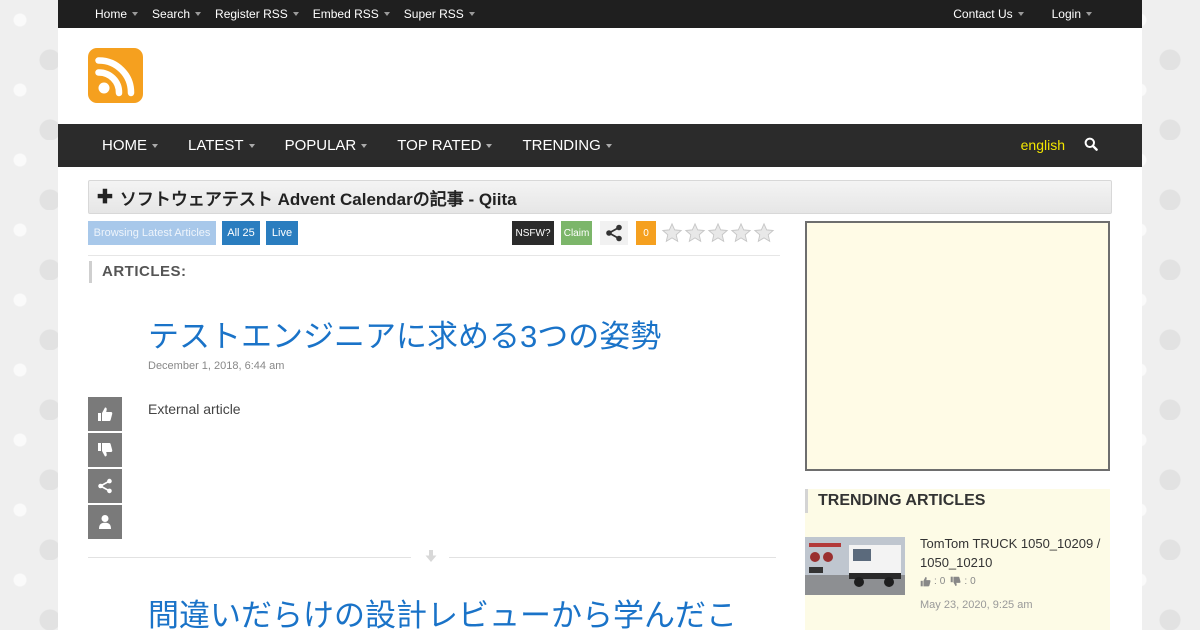  I want to click on rating-stars, so click(718, 233).